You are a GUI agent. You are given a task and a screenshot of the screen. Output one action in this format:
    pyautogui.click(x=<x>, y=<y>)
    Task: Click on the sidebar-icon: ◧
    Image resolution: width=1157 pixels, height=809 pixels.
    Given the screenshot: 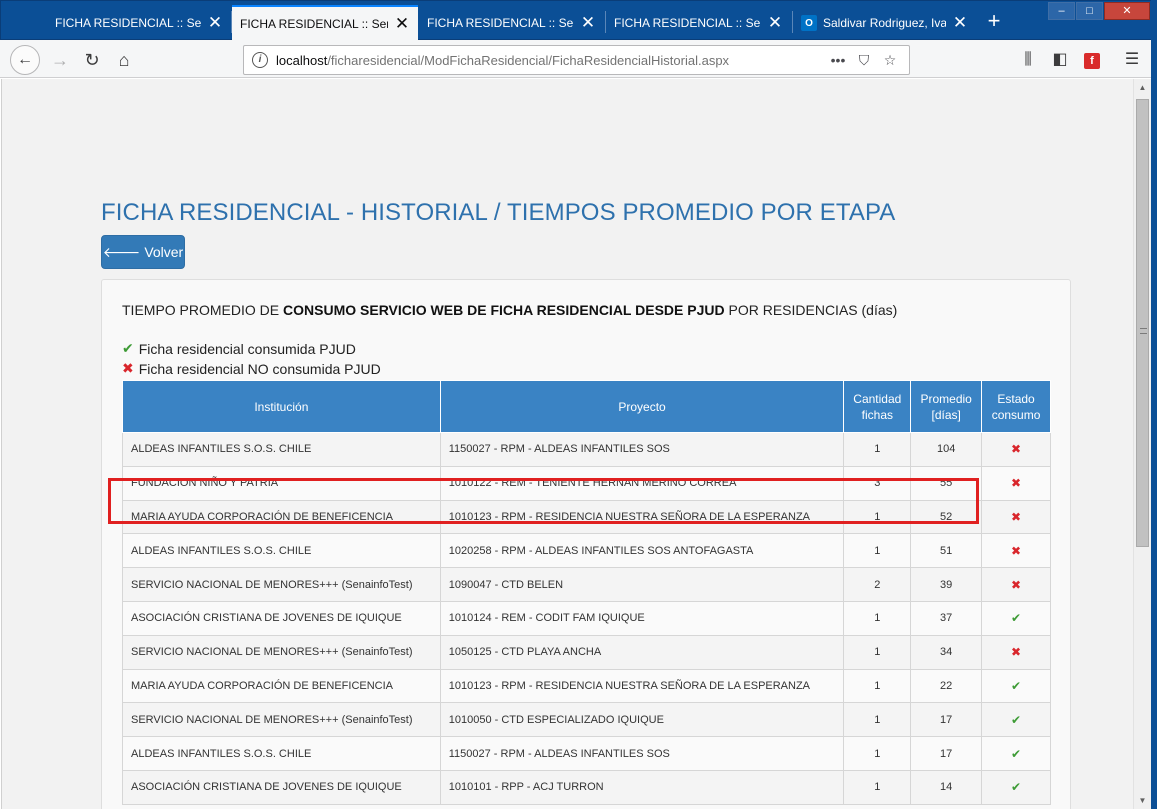 What is the action you would take?
    pyautogui.click(x=1060, y=60)
    